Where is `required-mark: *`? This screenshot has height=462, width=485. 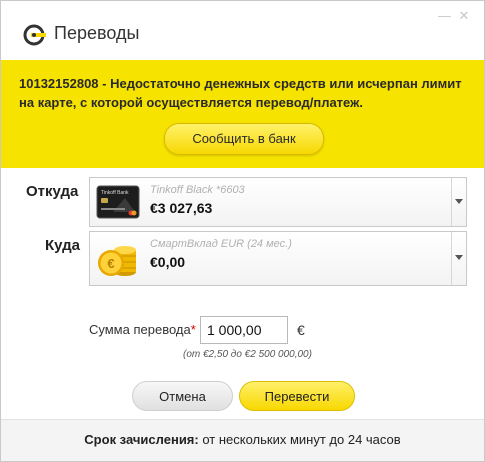
required-mark: * is located at coordinates (193, 329).